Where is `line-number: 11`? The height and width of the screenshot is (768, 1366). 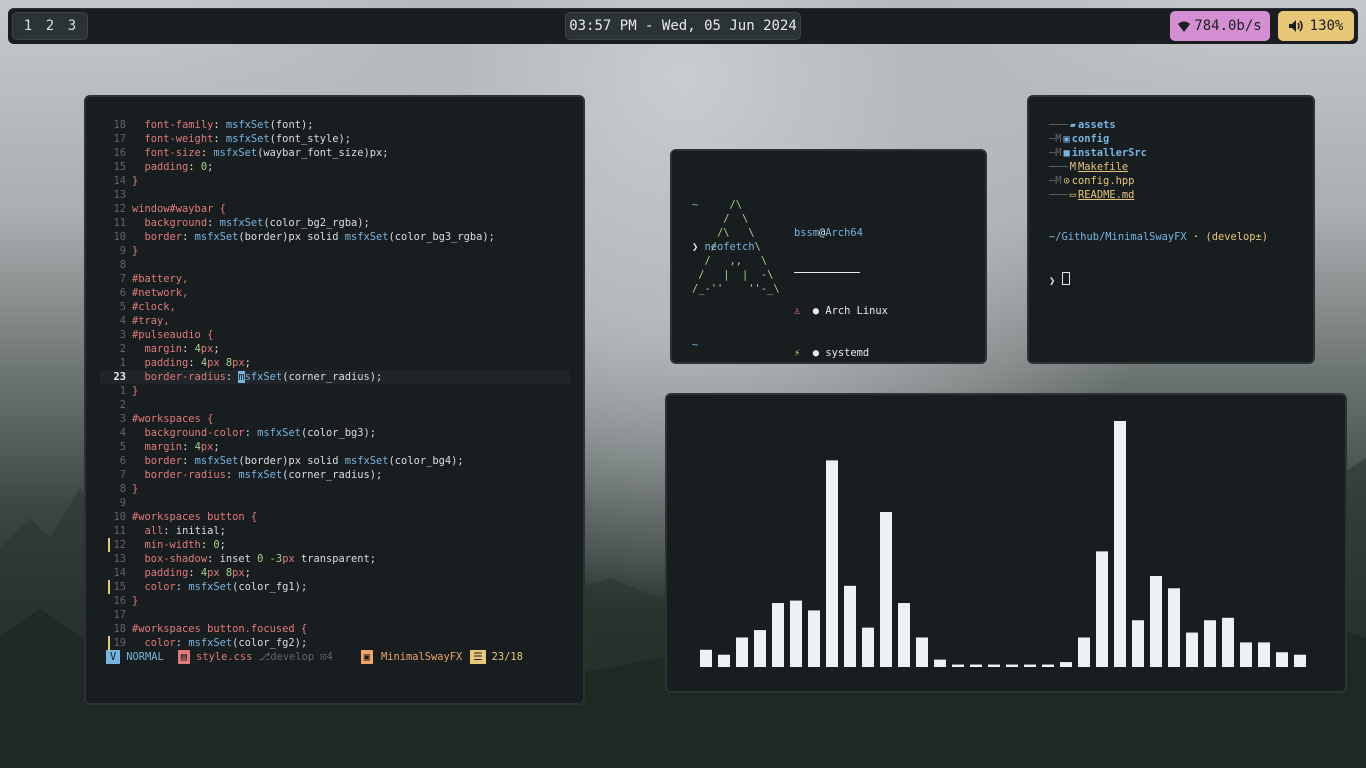
line-number: 11 is located at coordinates (119, 531).